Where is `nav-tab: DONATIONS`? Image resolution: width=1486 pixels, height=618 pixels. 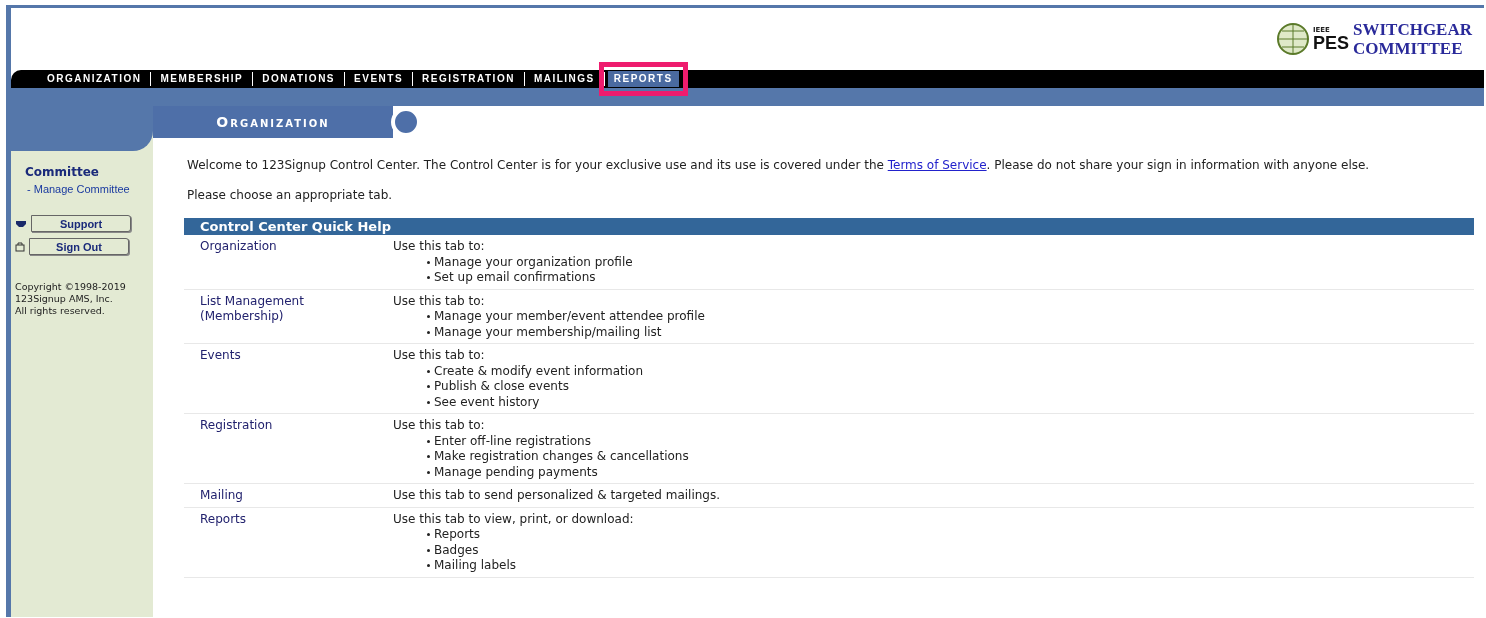 nav-tab: DONATIONS is located at coordinates (299, 79).